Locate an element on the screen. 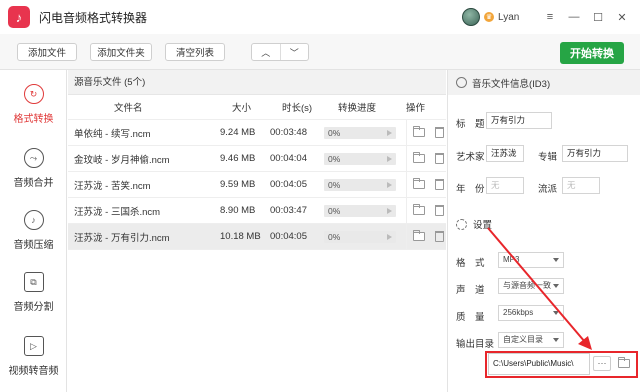  year-input: 无 is located at coordinates (505, 185).